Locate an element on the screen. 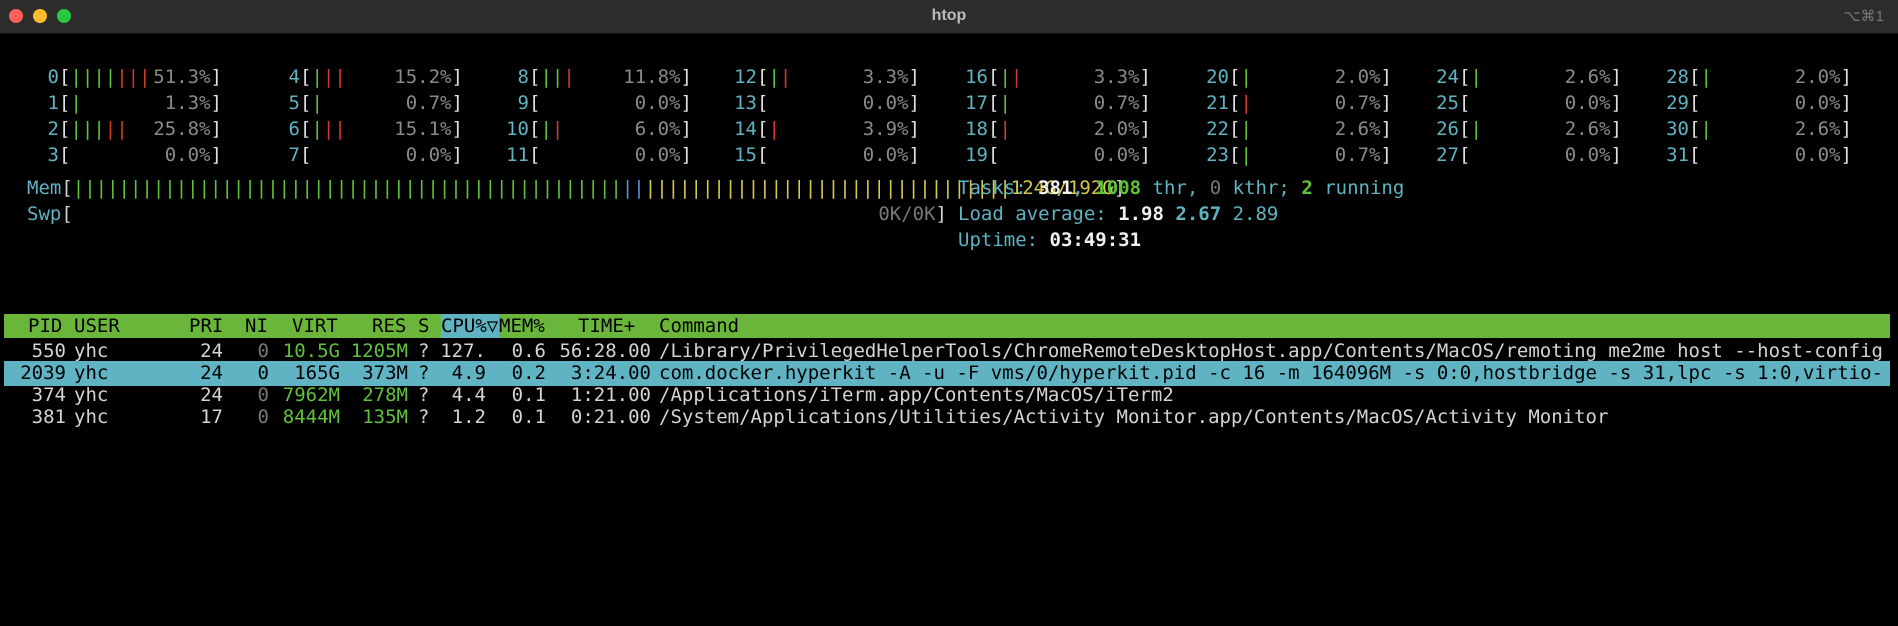  process-user: yhc is located at coordinates (91, 417).